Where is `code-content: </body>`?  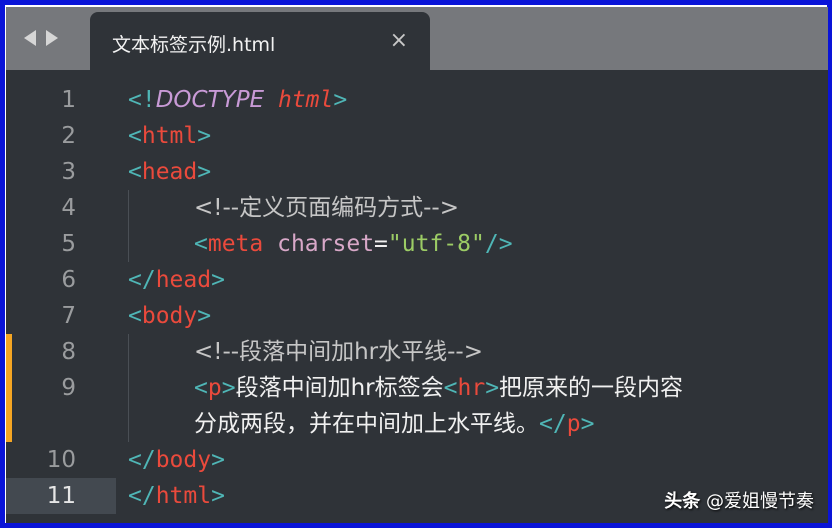
code-content: </body> is located at coordinates (176, 460).